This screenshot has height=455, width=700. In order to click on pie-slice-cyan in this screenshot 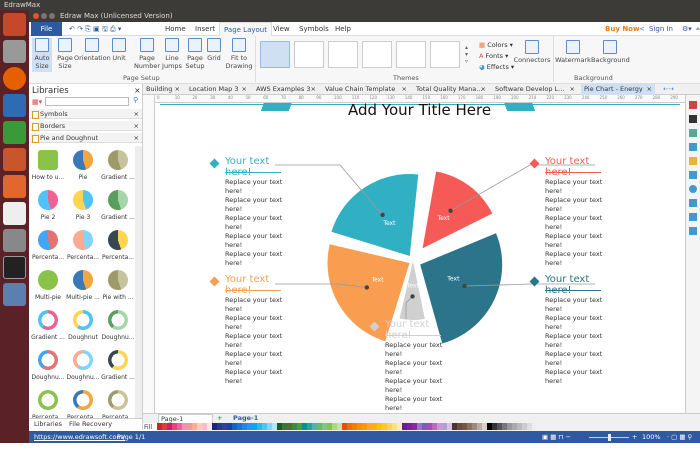, I will do `click(375, 214)`.